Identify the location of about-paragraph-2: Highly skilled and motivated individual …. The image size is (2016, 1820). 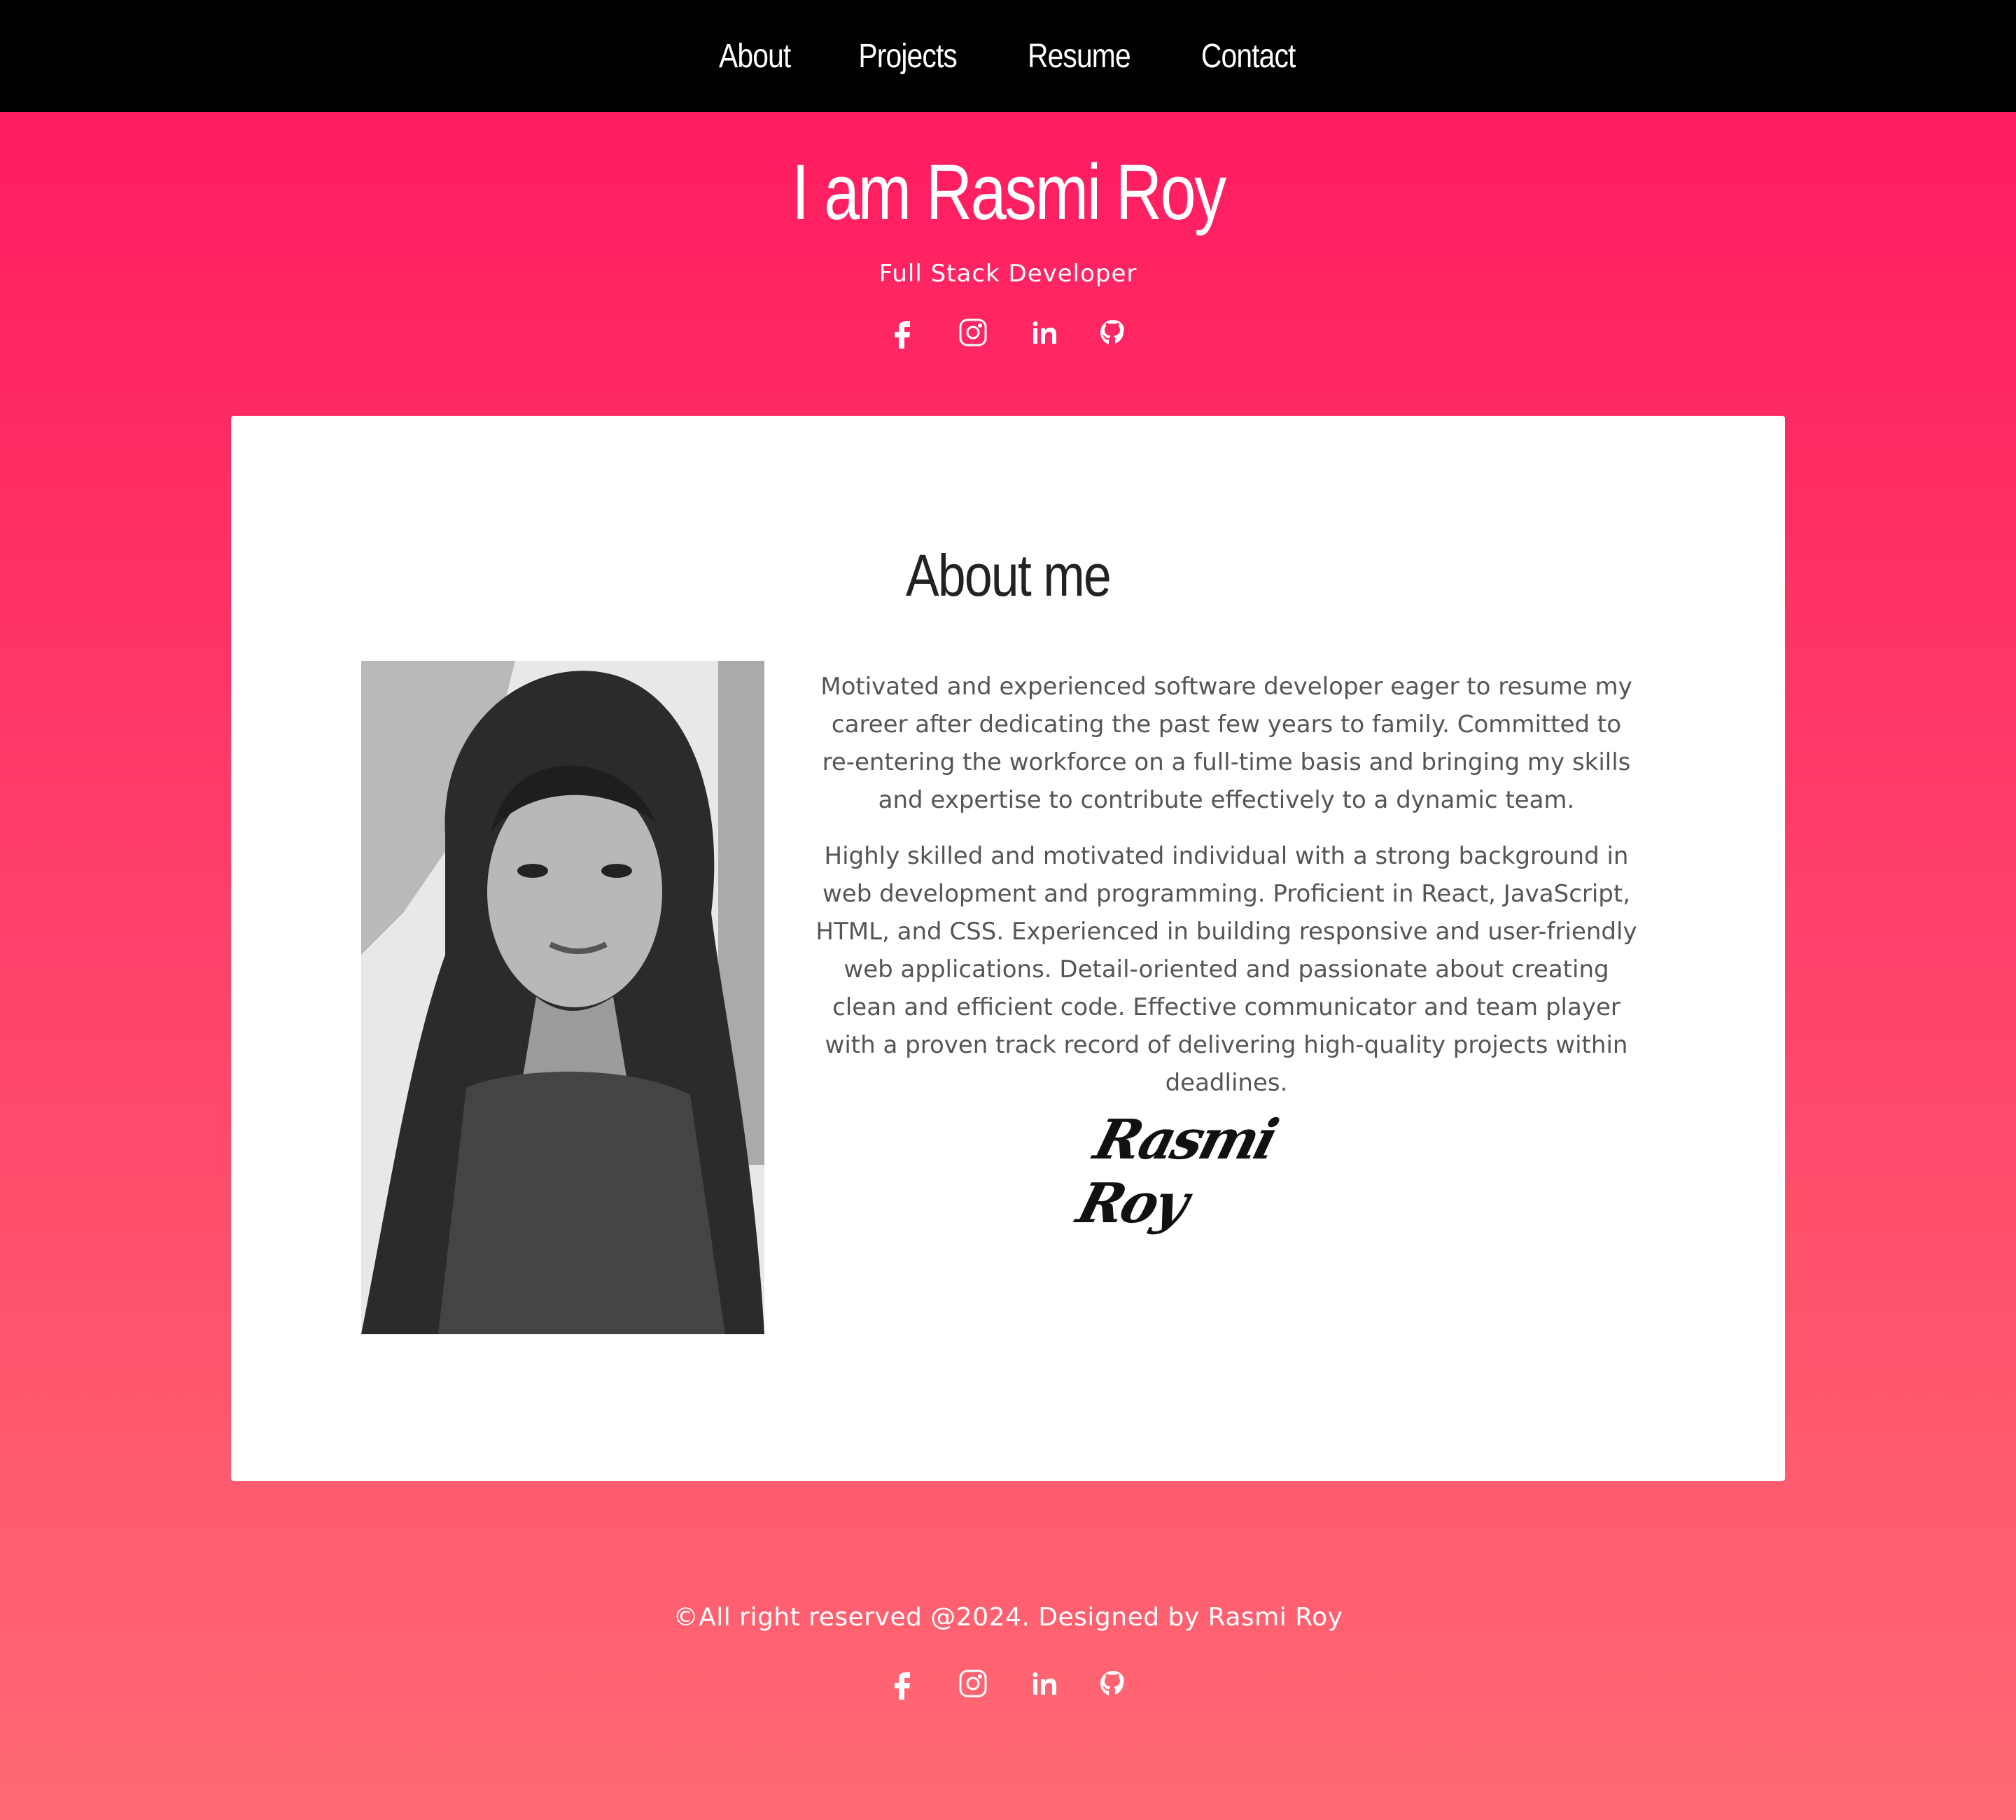
(1226, 969).